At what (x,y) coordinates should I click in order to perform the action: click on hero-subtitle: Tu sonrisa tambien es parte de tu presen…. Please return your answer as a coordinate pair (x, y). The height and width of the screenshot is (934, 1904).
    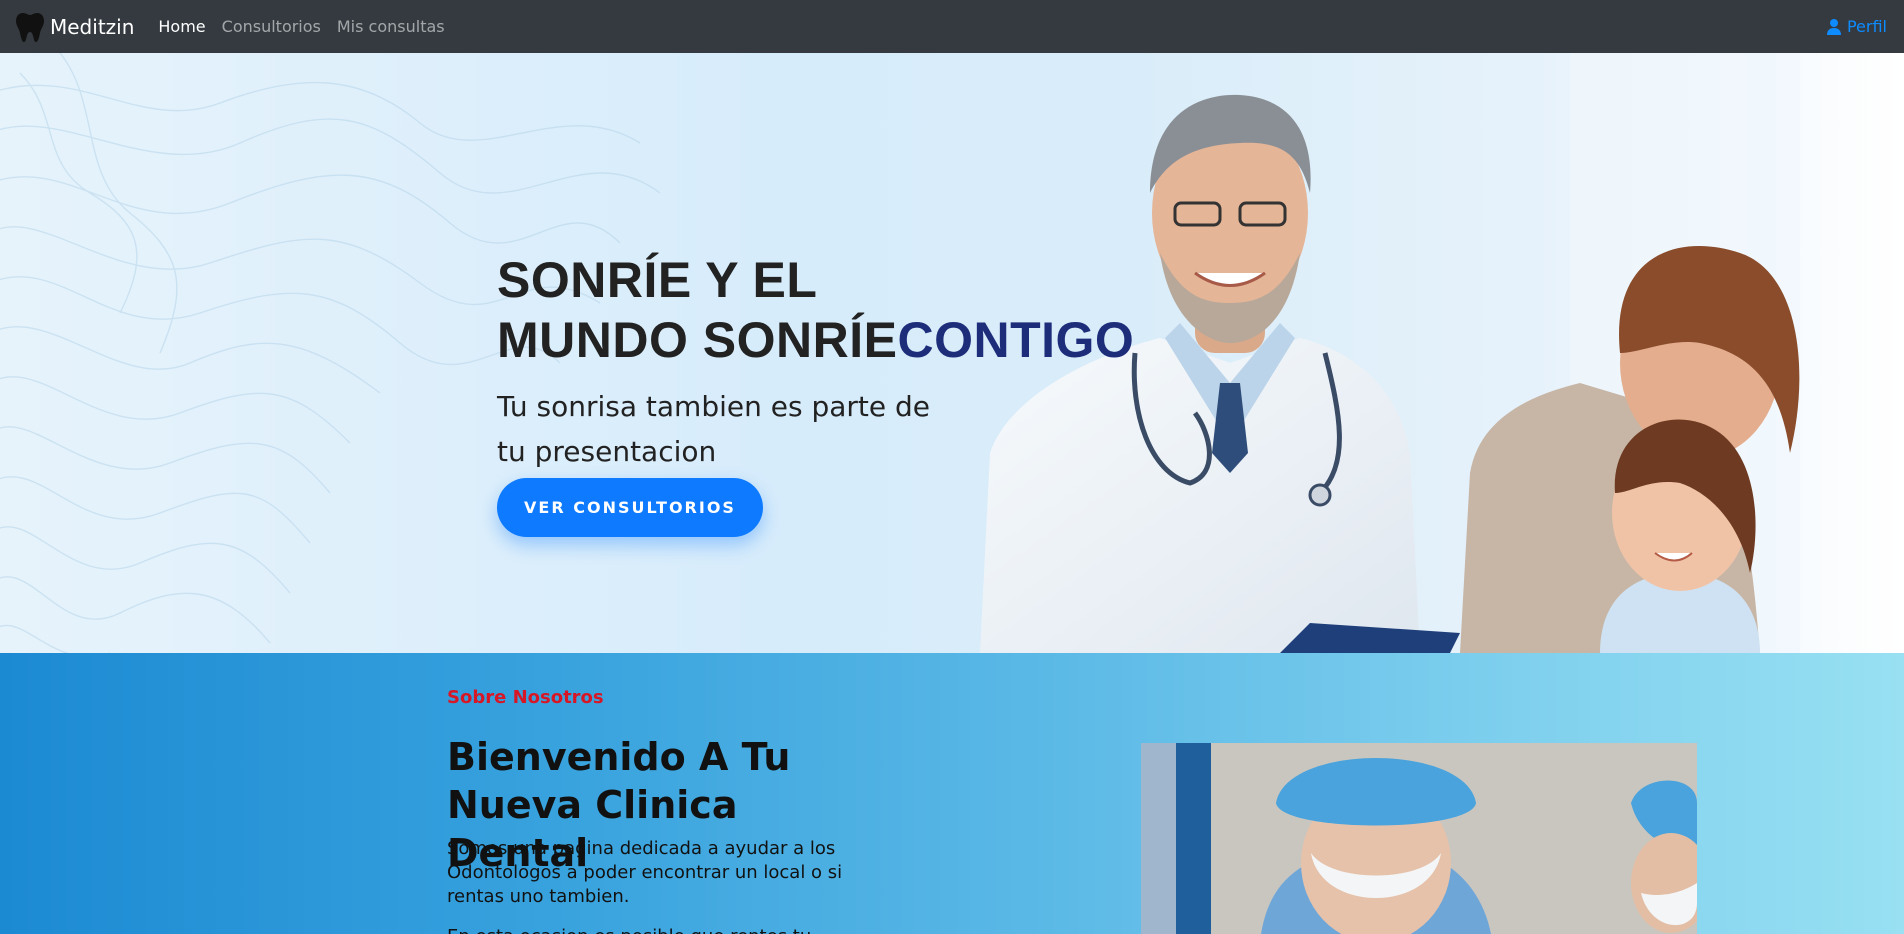
    Looking at the image, I should click on (714, 429).